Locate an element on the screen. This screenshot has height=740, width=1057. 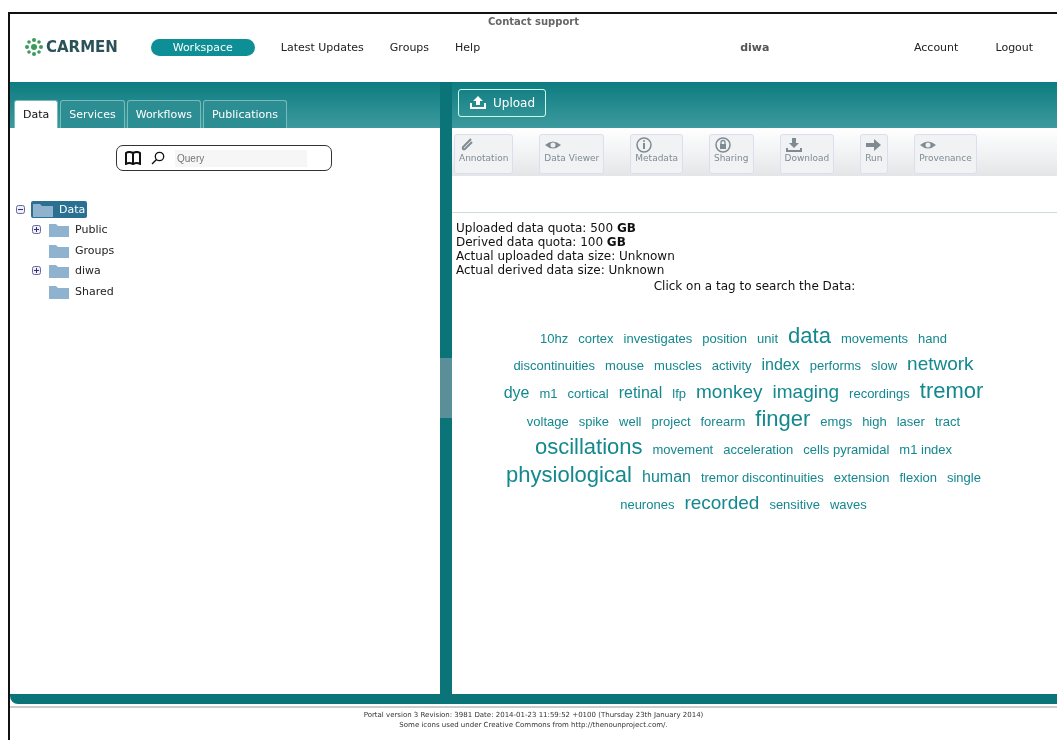
logo-text: CARMEN is located at coordinates (82, 47).